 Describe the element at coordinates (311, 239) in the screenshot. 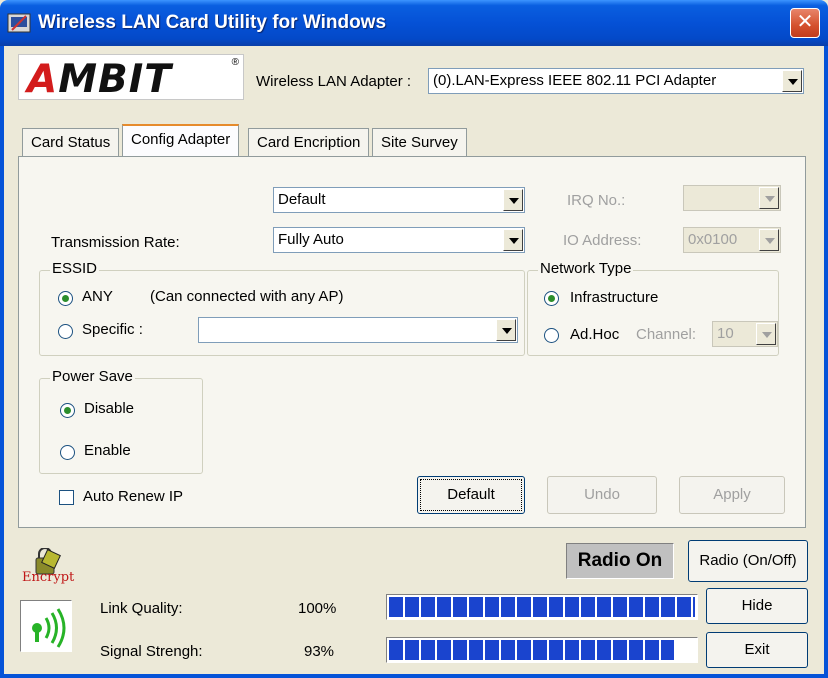

I see `transmission-rate-value: Fully Auto` at that location.